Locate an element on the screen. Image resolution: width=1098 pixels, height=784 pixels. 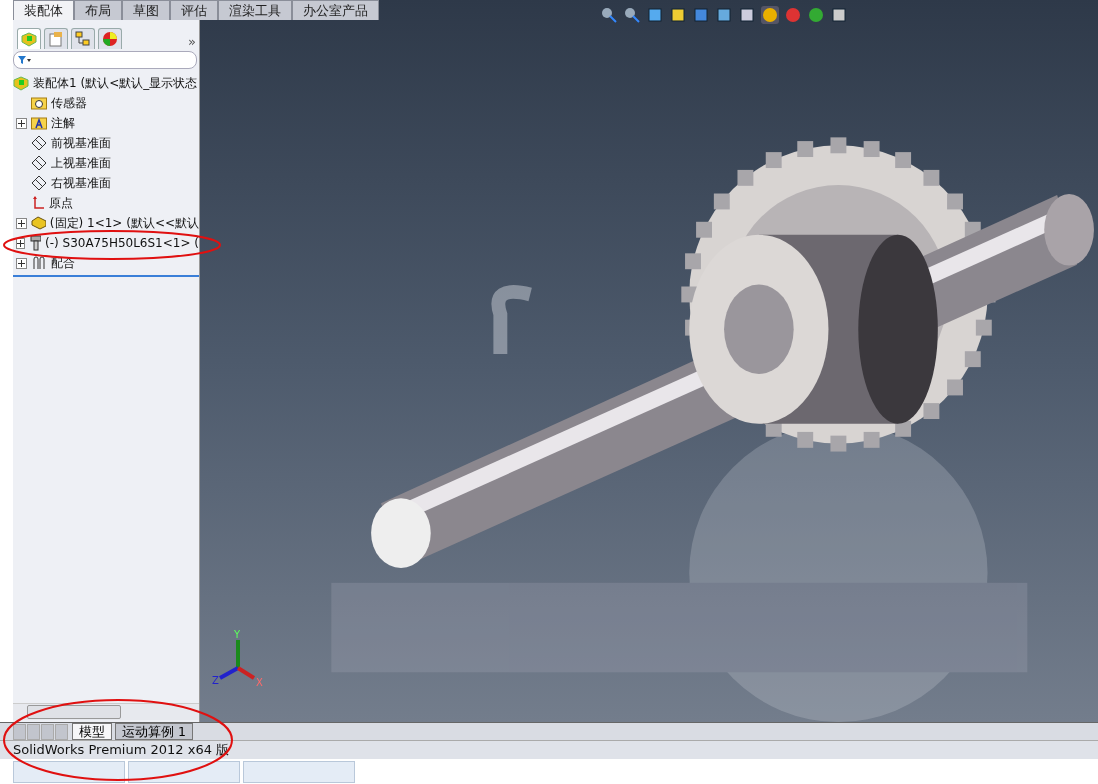
bottom-tab: 模型 is located at coordinates (92, 731).